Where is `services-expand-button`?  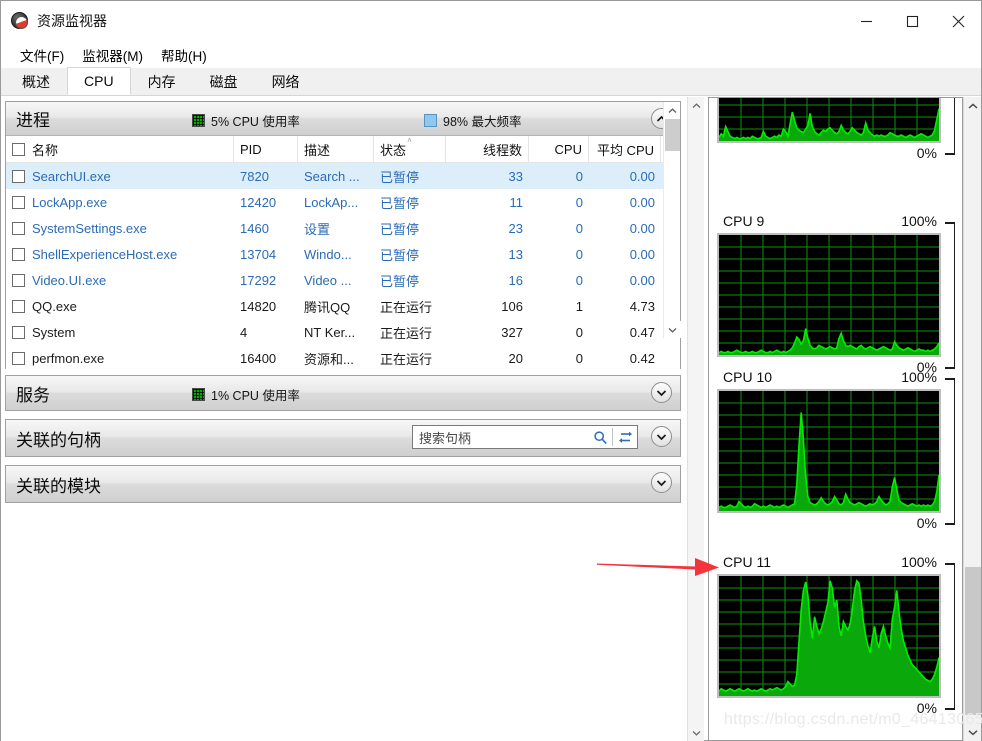
services-expand-button is located at coordinates (661, 392).